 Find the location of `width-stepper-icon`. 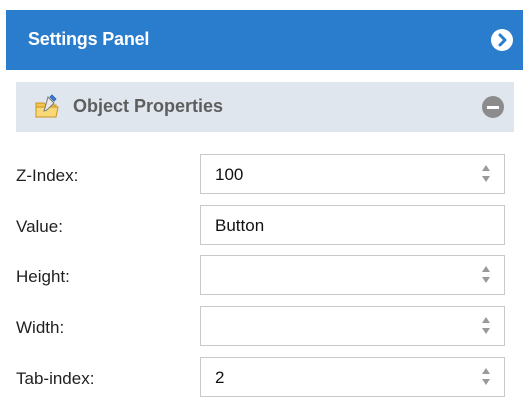

width-stepper-icon is located at coordinates (486, 326).